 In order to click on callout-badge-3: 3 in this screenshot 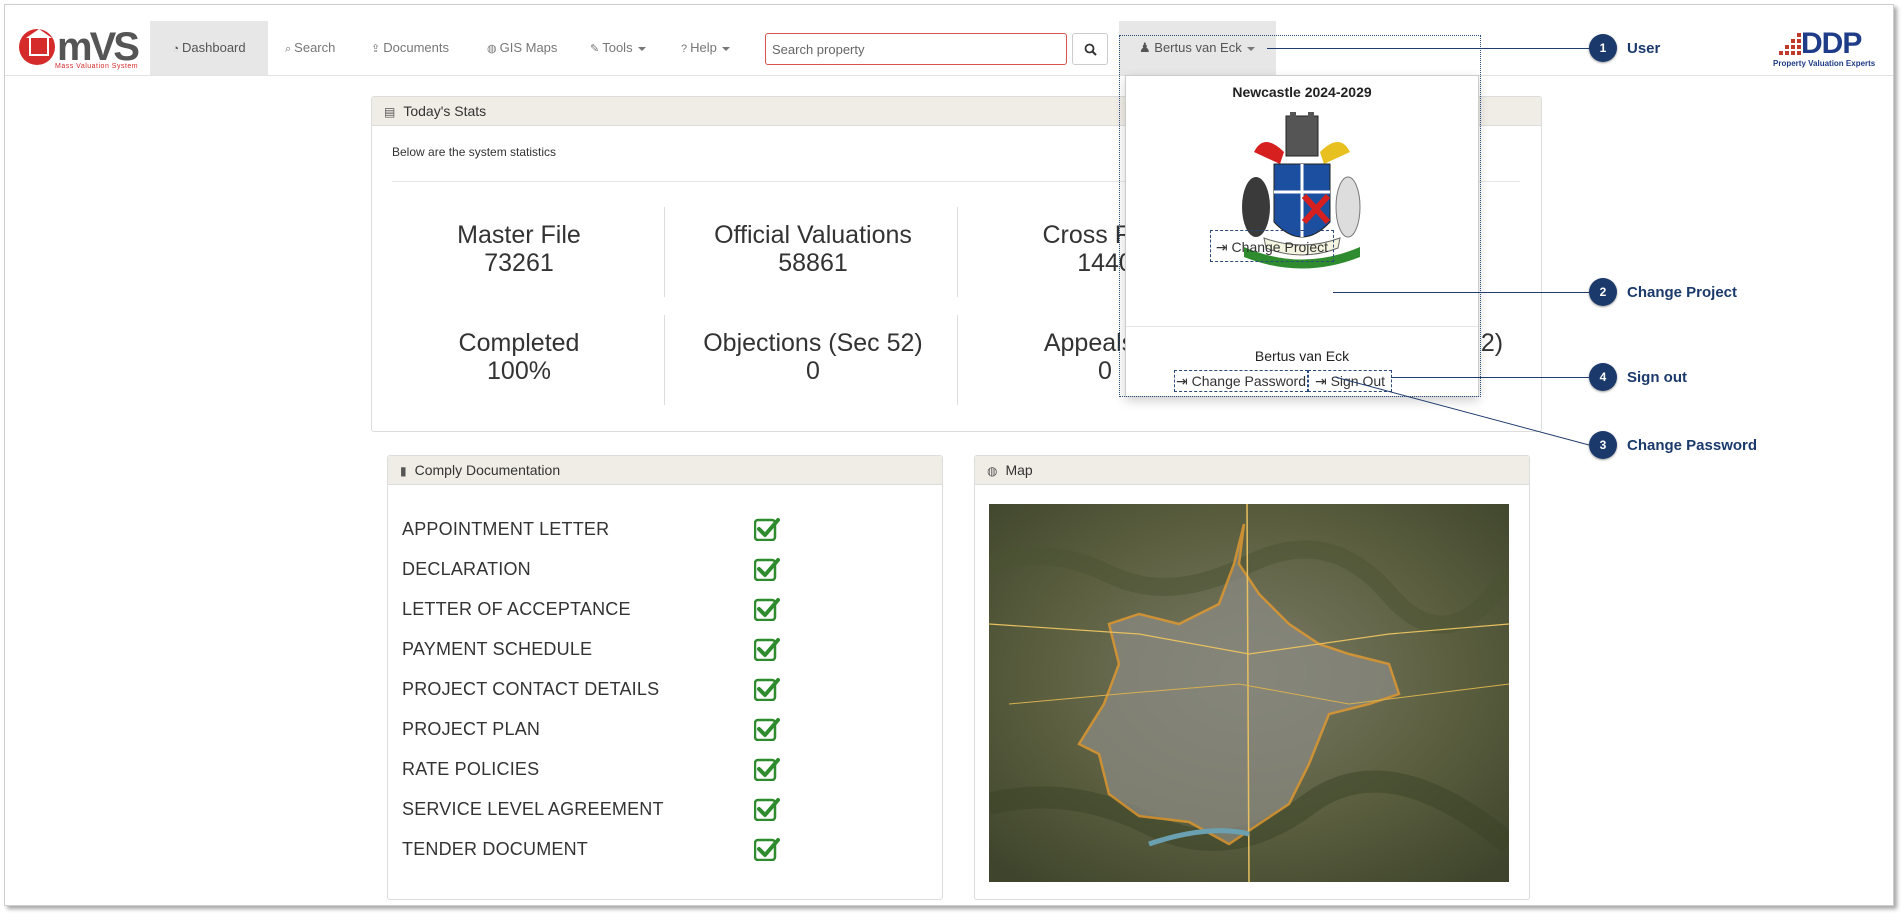, I will do `click(1603, 445)`.